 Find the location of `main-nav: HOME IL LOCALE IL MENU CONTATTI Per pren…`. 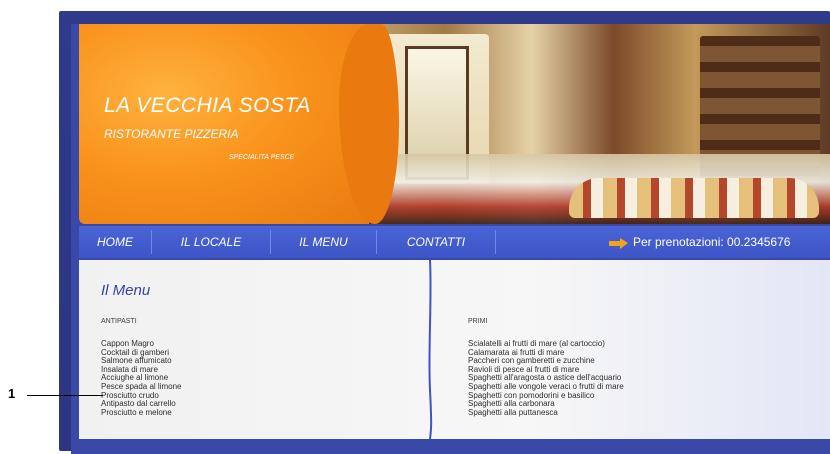

main-nav: HOME IL LOCALE IL MENU CONTATTI Per pren… is located at coordinates (454, 242).